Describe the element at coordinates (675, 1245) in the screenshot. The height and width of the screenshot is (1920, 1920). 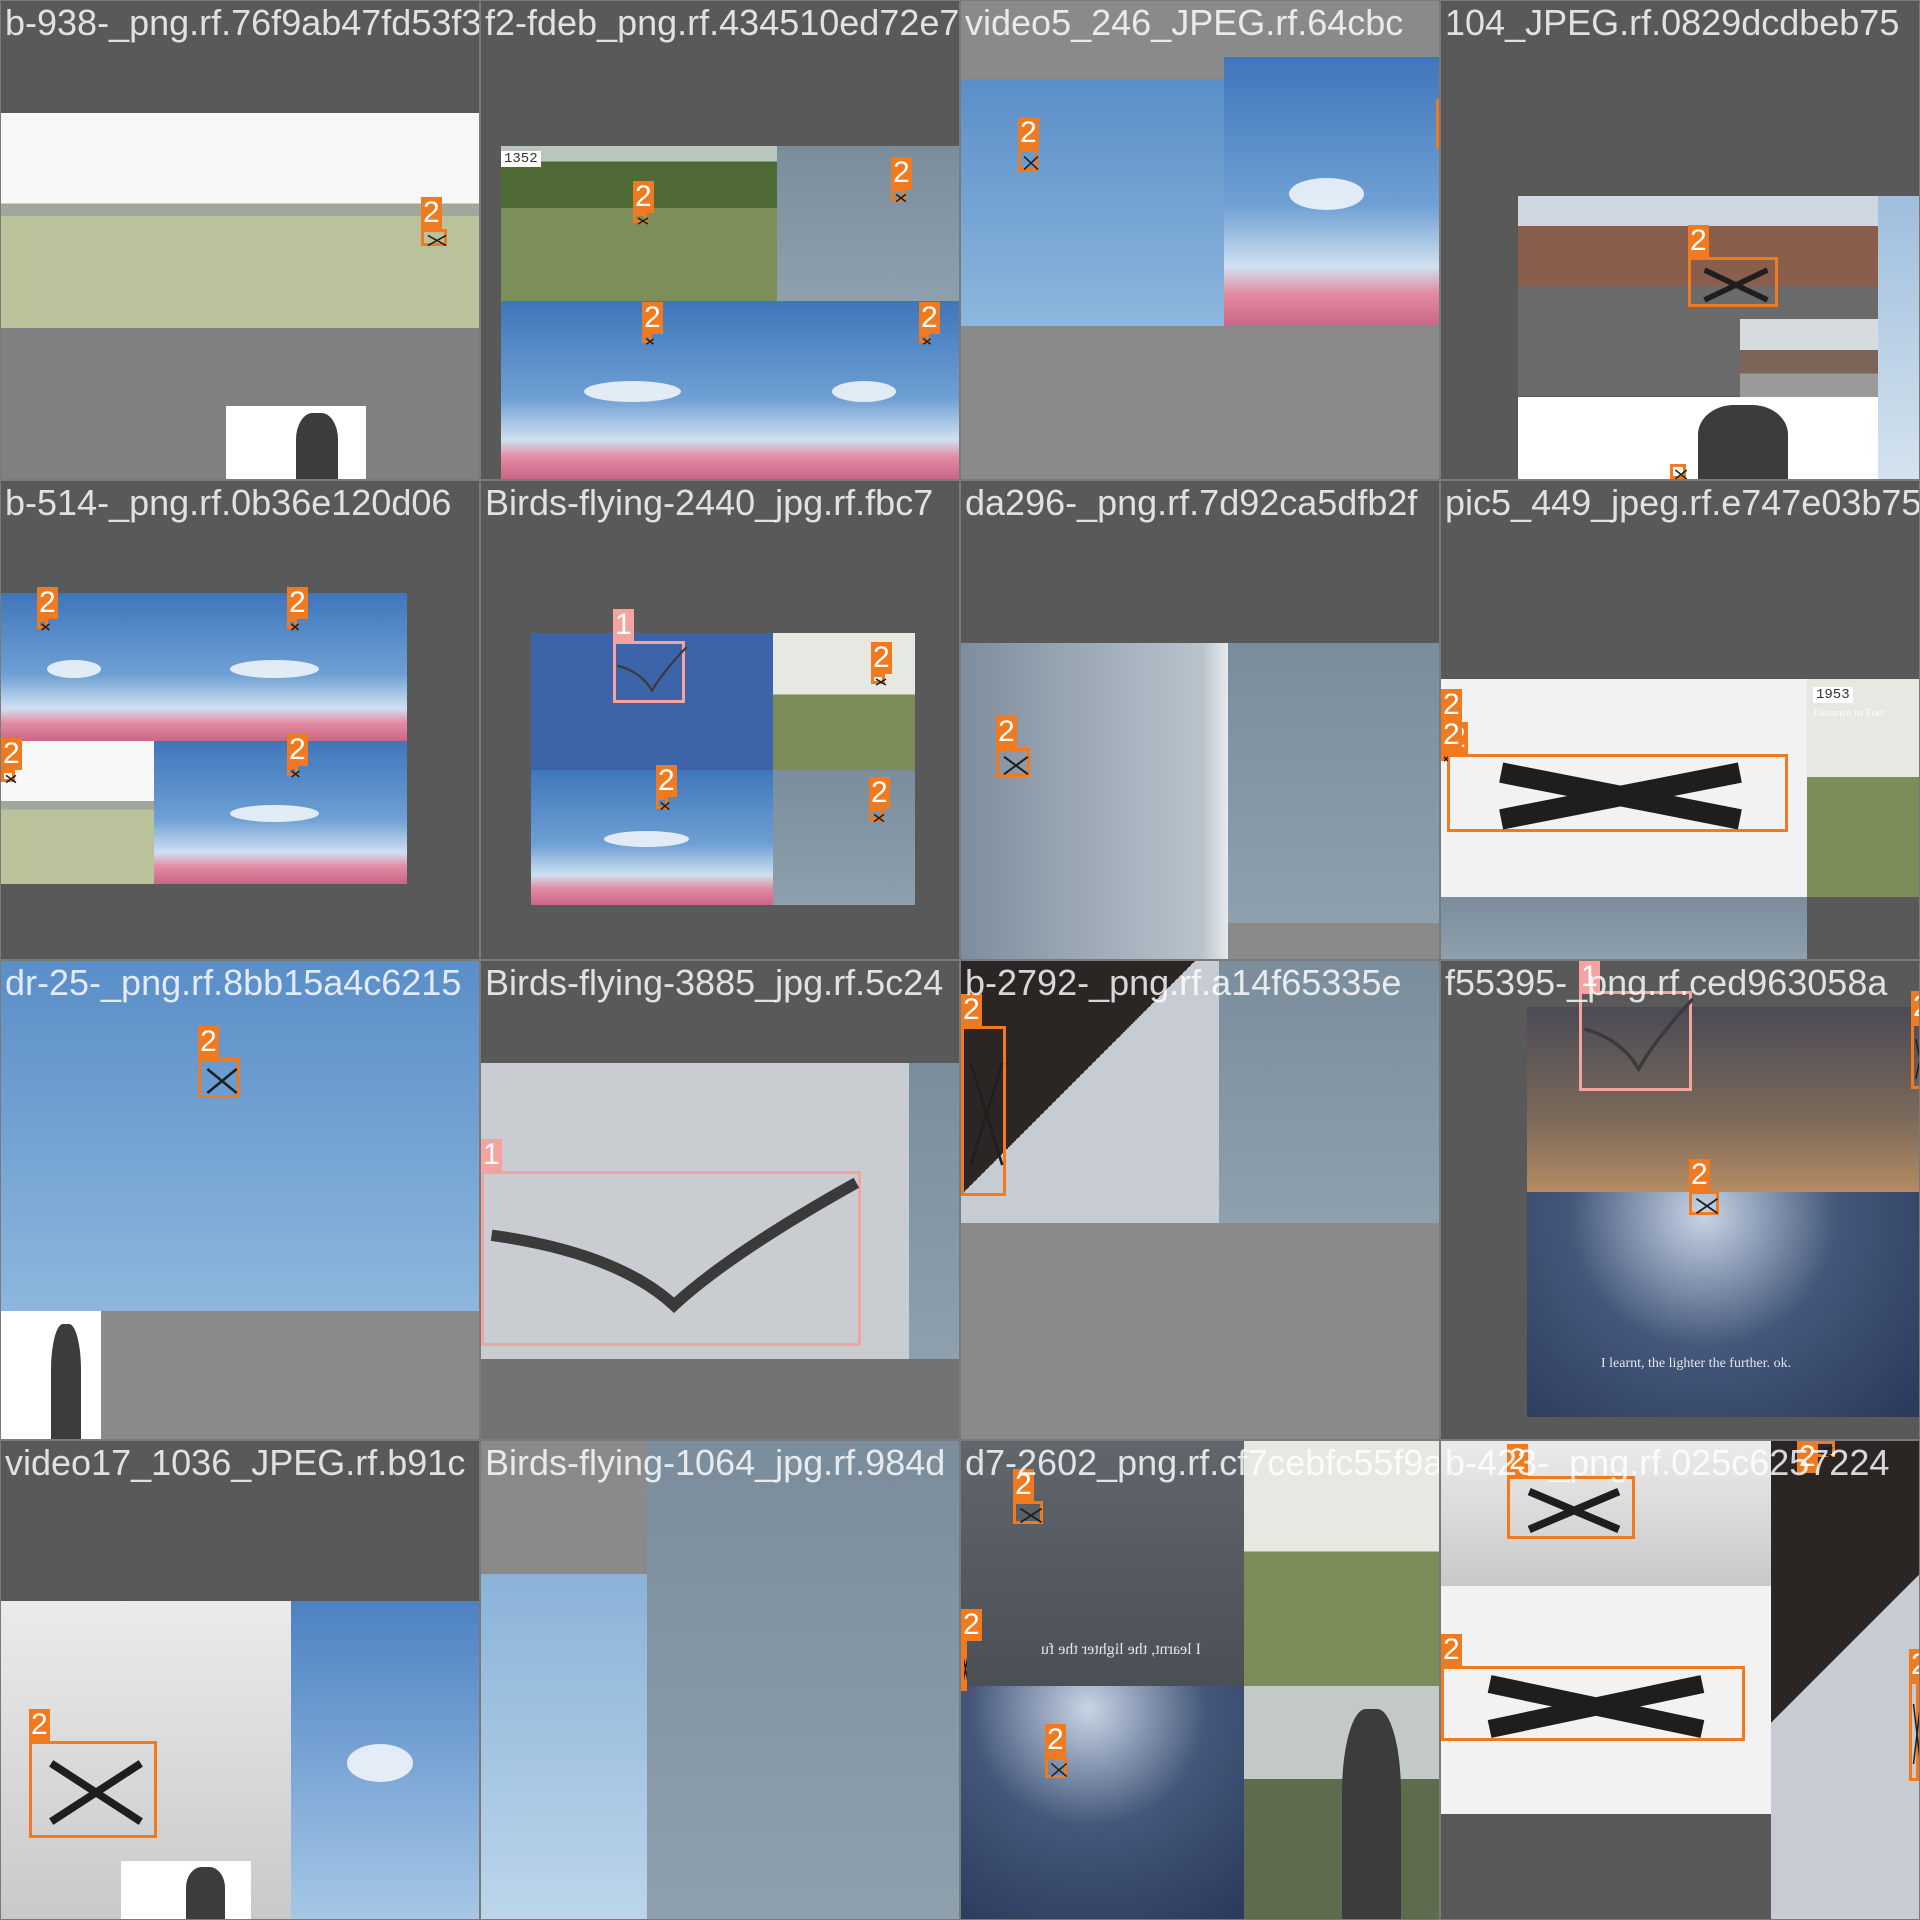
I see `bird-glyph` at that location.